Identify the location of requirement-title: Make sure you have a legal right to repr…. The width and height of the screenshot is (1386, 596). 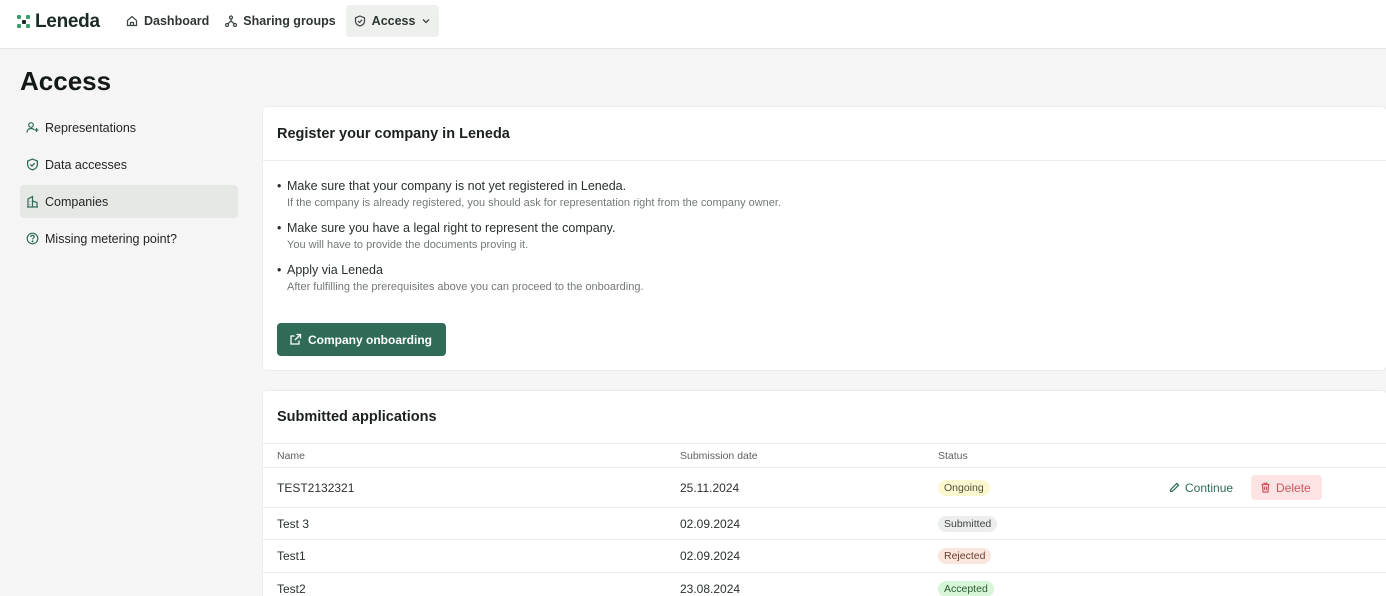
(451, 228).